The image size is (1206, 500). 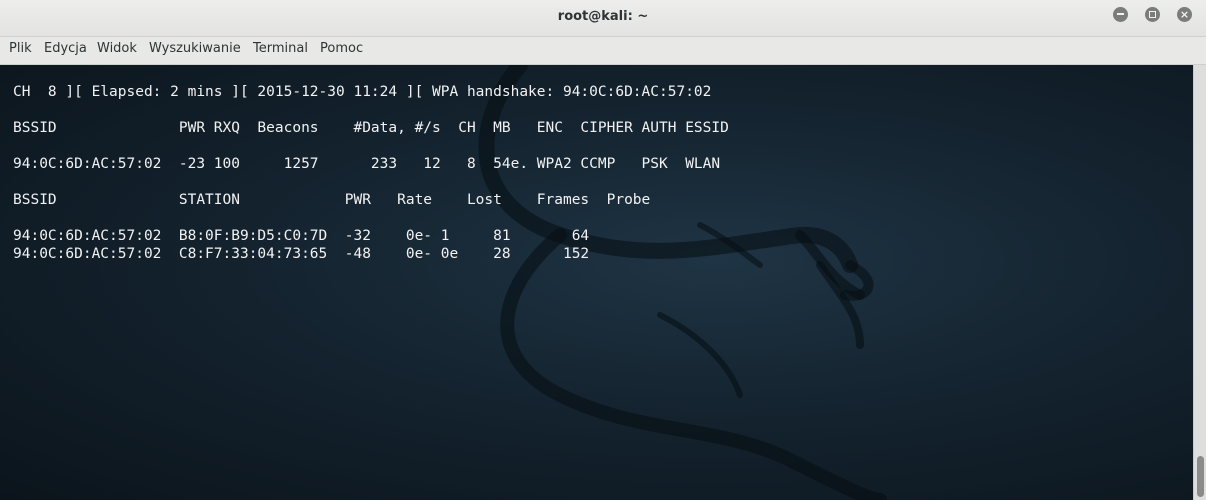 I want to click on window-title: root@kali: ~, so click(x=603, y=16).